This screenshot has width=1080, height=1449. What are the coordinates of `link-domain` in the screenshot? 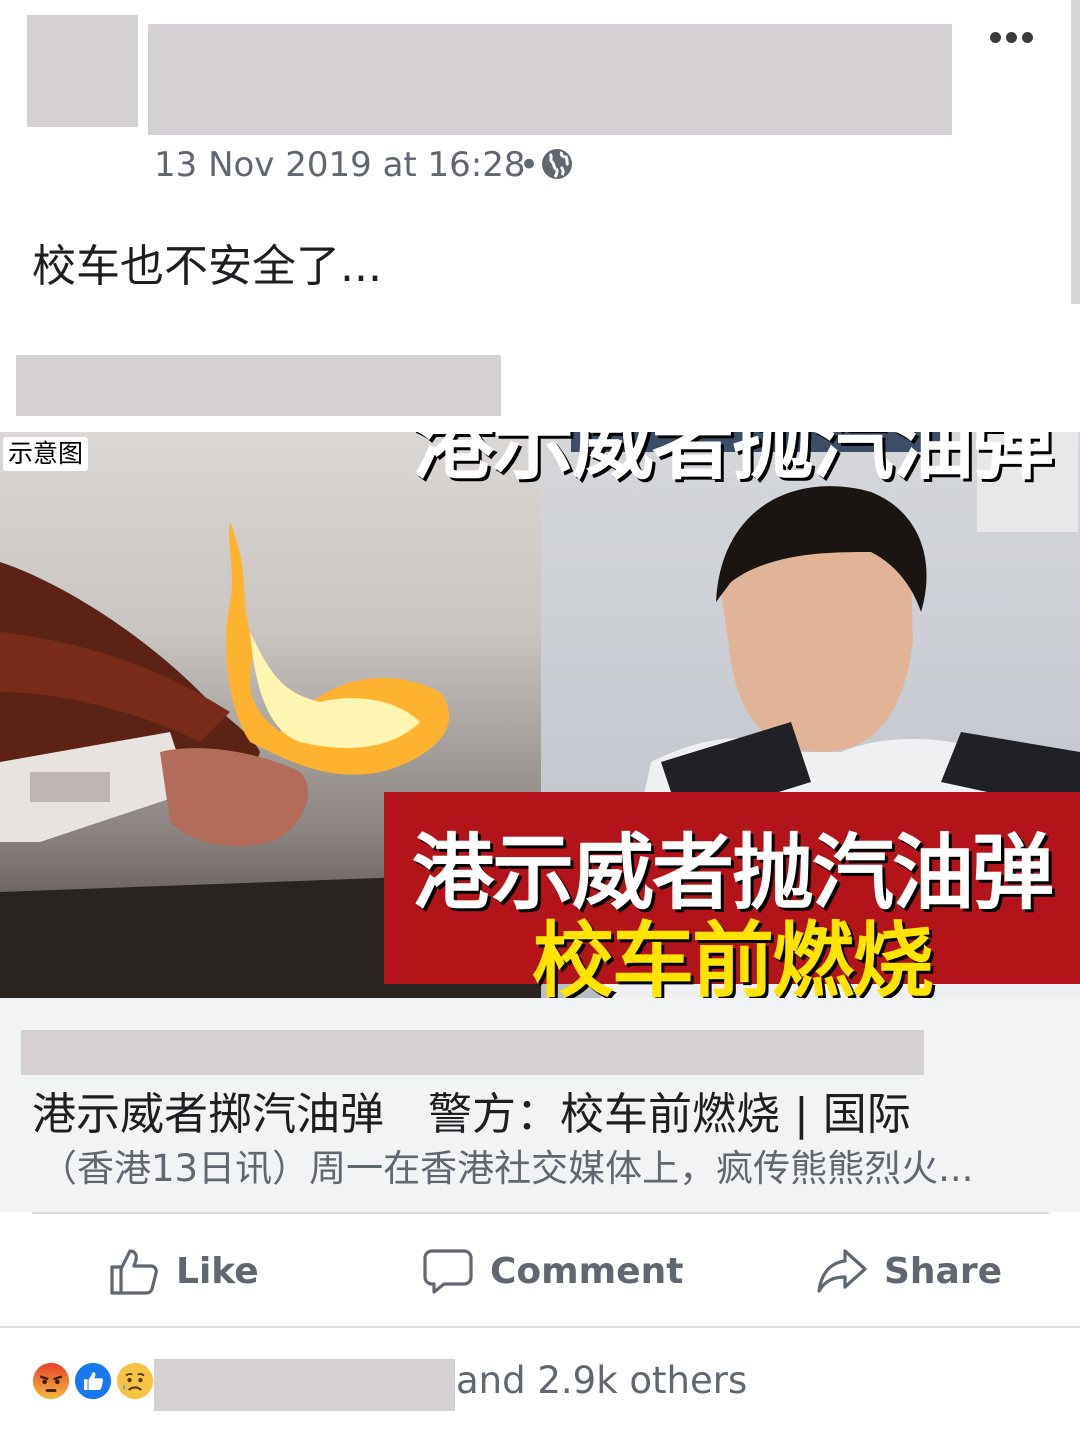 It's located at (472, 1052).